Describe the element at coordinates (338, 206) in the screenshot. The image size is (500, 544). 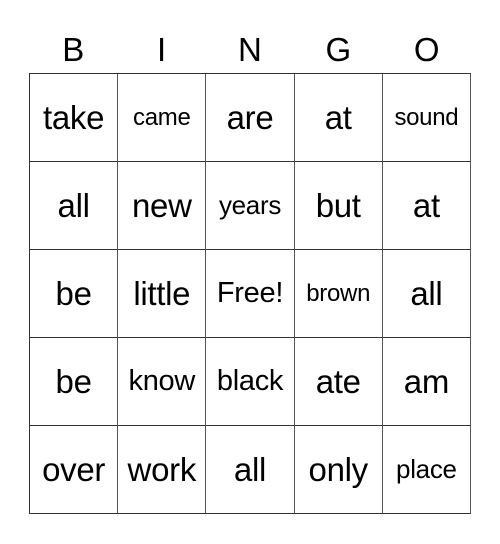
I see `bingo-cell: but` at that location.